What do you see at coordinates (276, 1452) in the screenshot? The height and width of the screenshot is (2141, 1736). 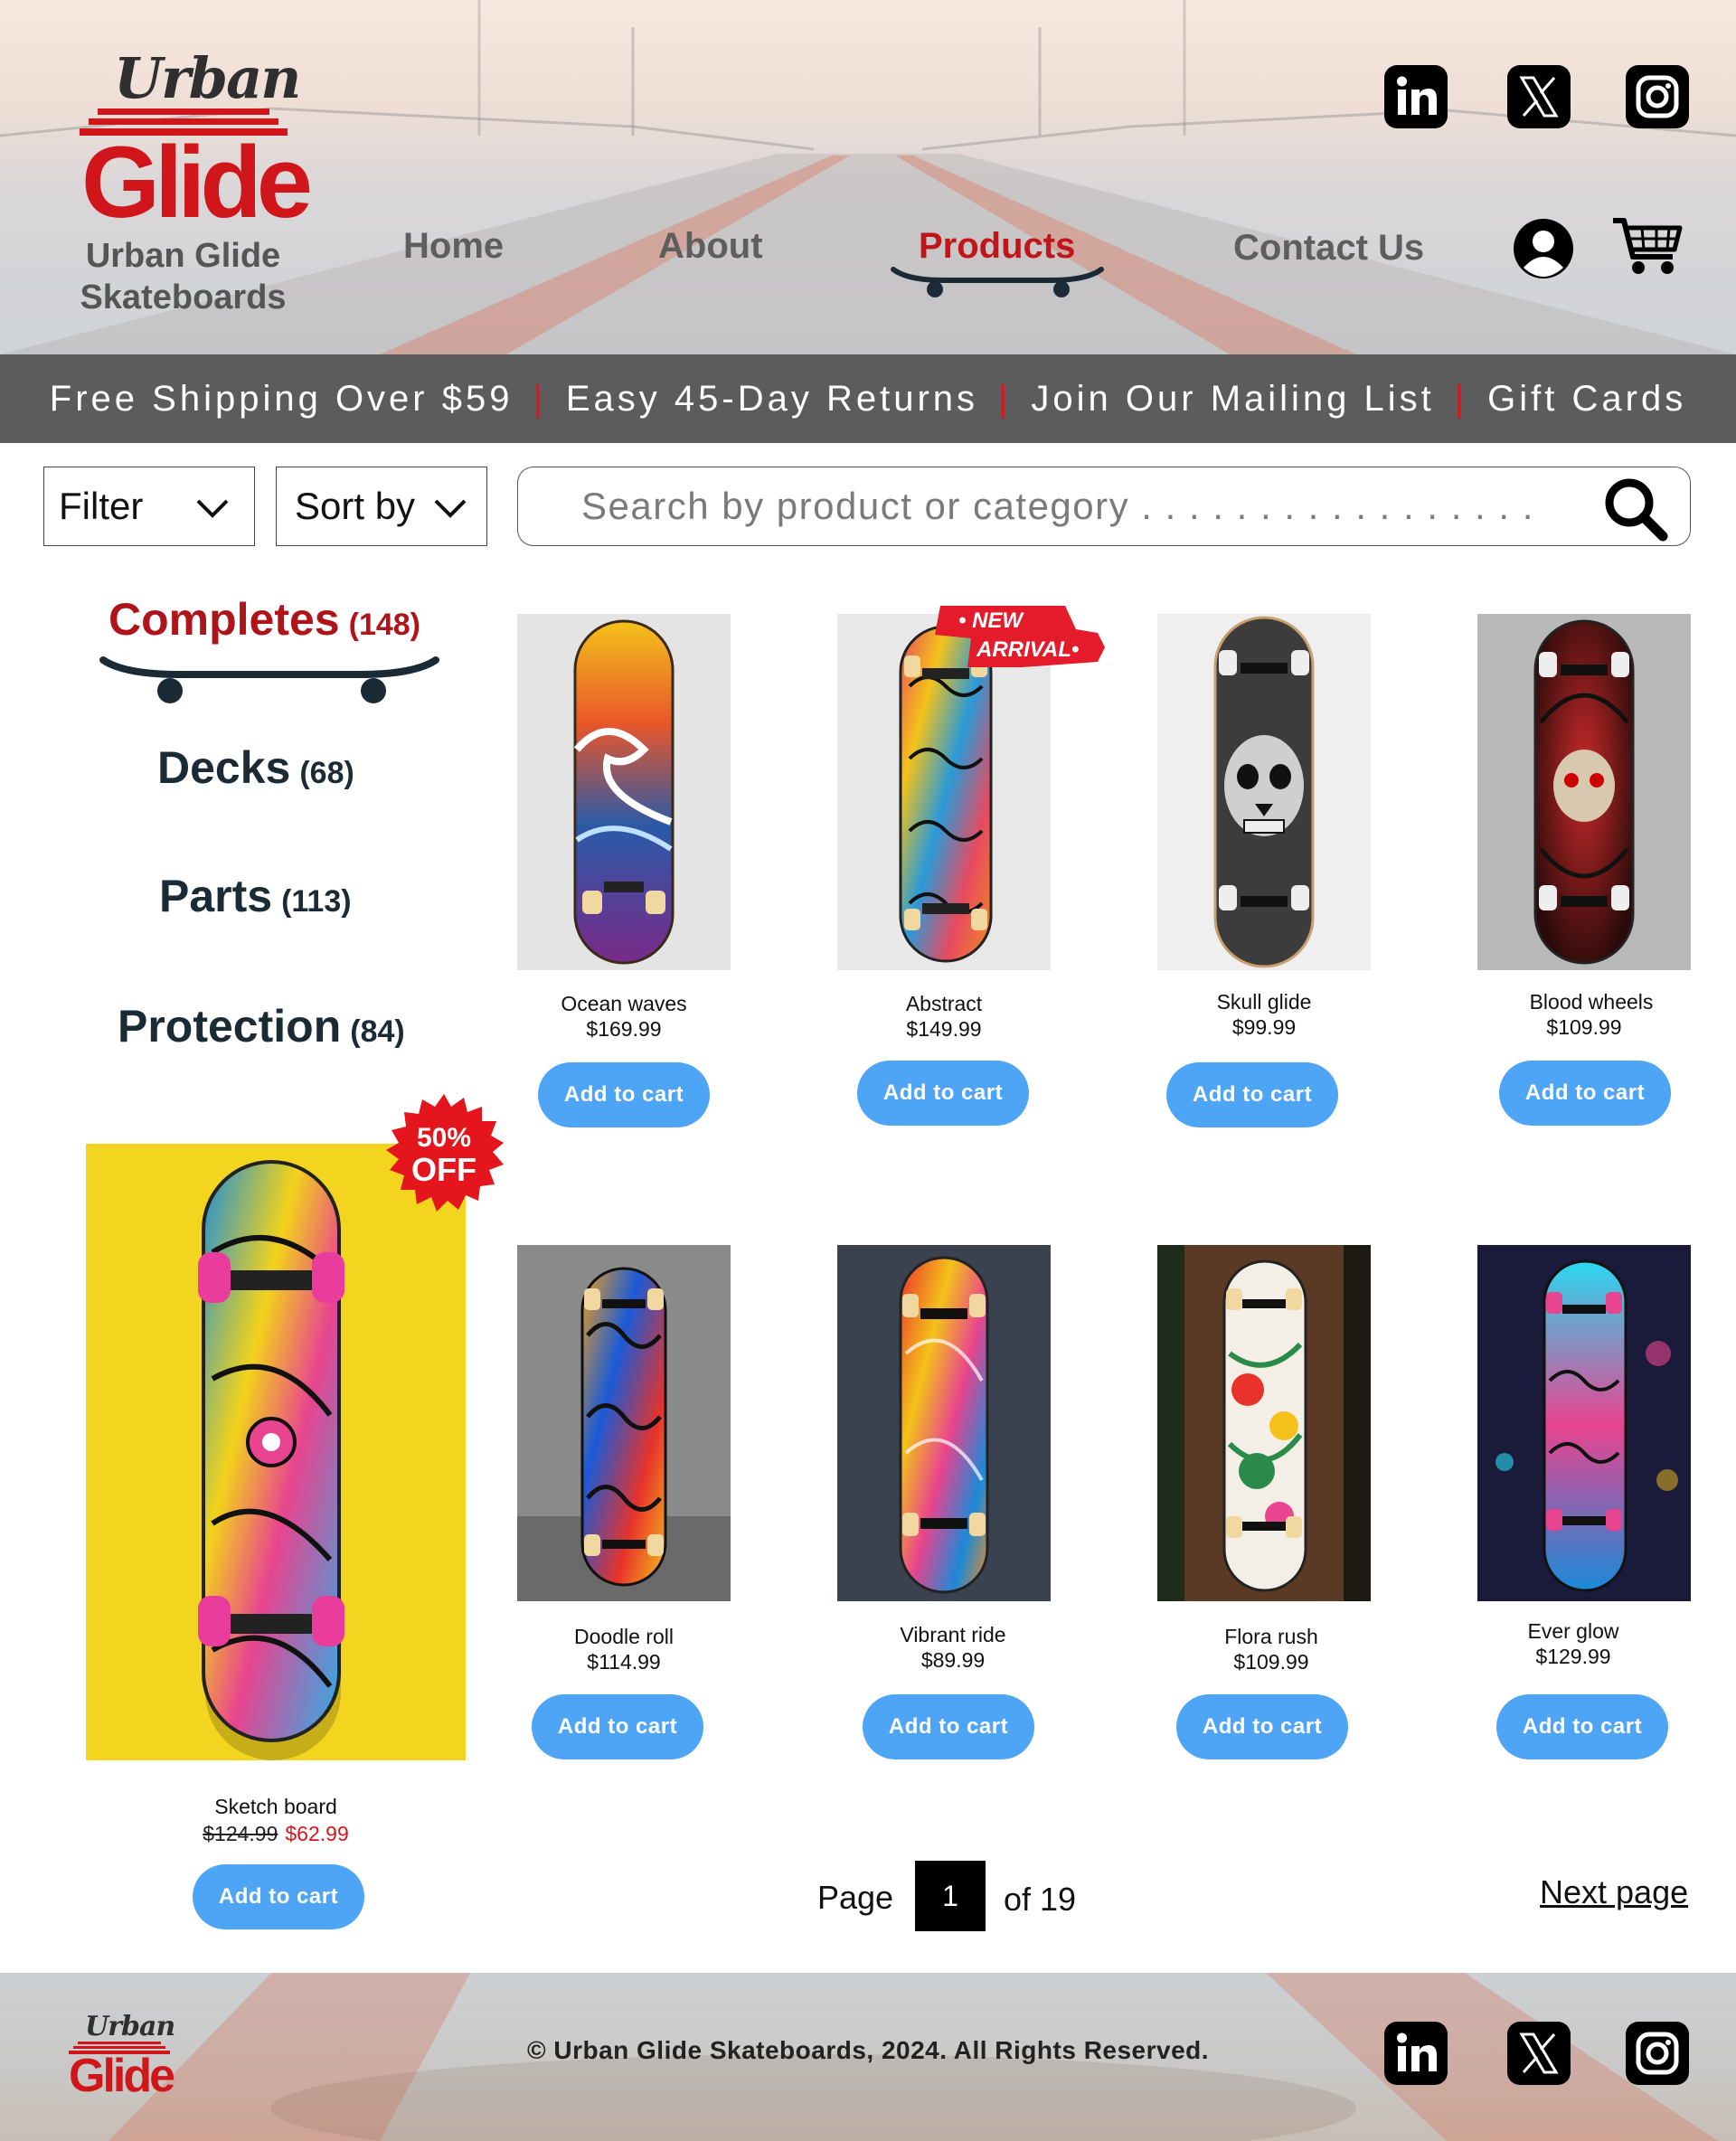 I see `featured-product-image` at bounding box center [276, 1452].